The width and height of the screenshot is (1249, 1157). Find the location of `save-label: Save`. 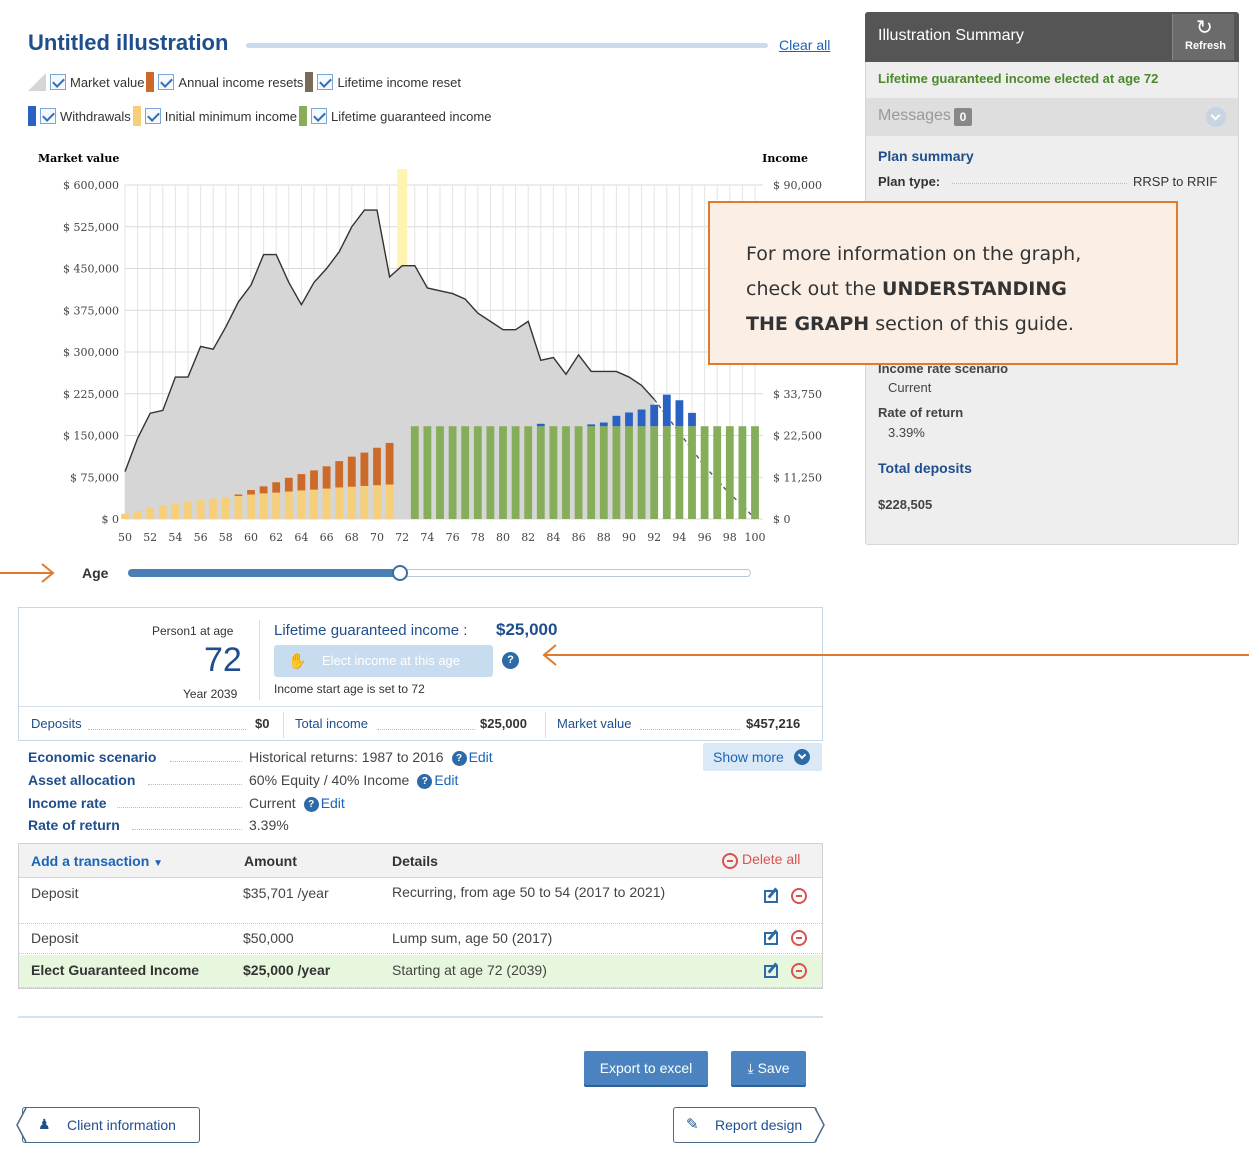

save-label: Save is located at coordinates (773, 1068).